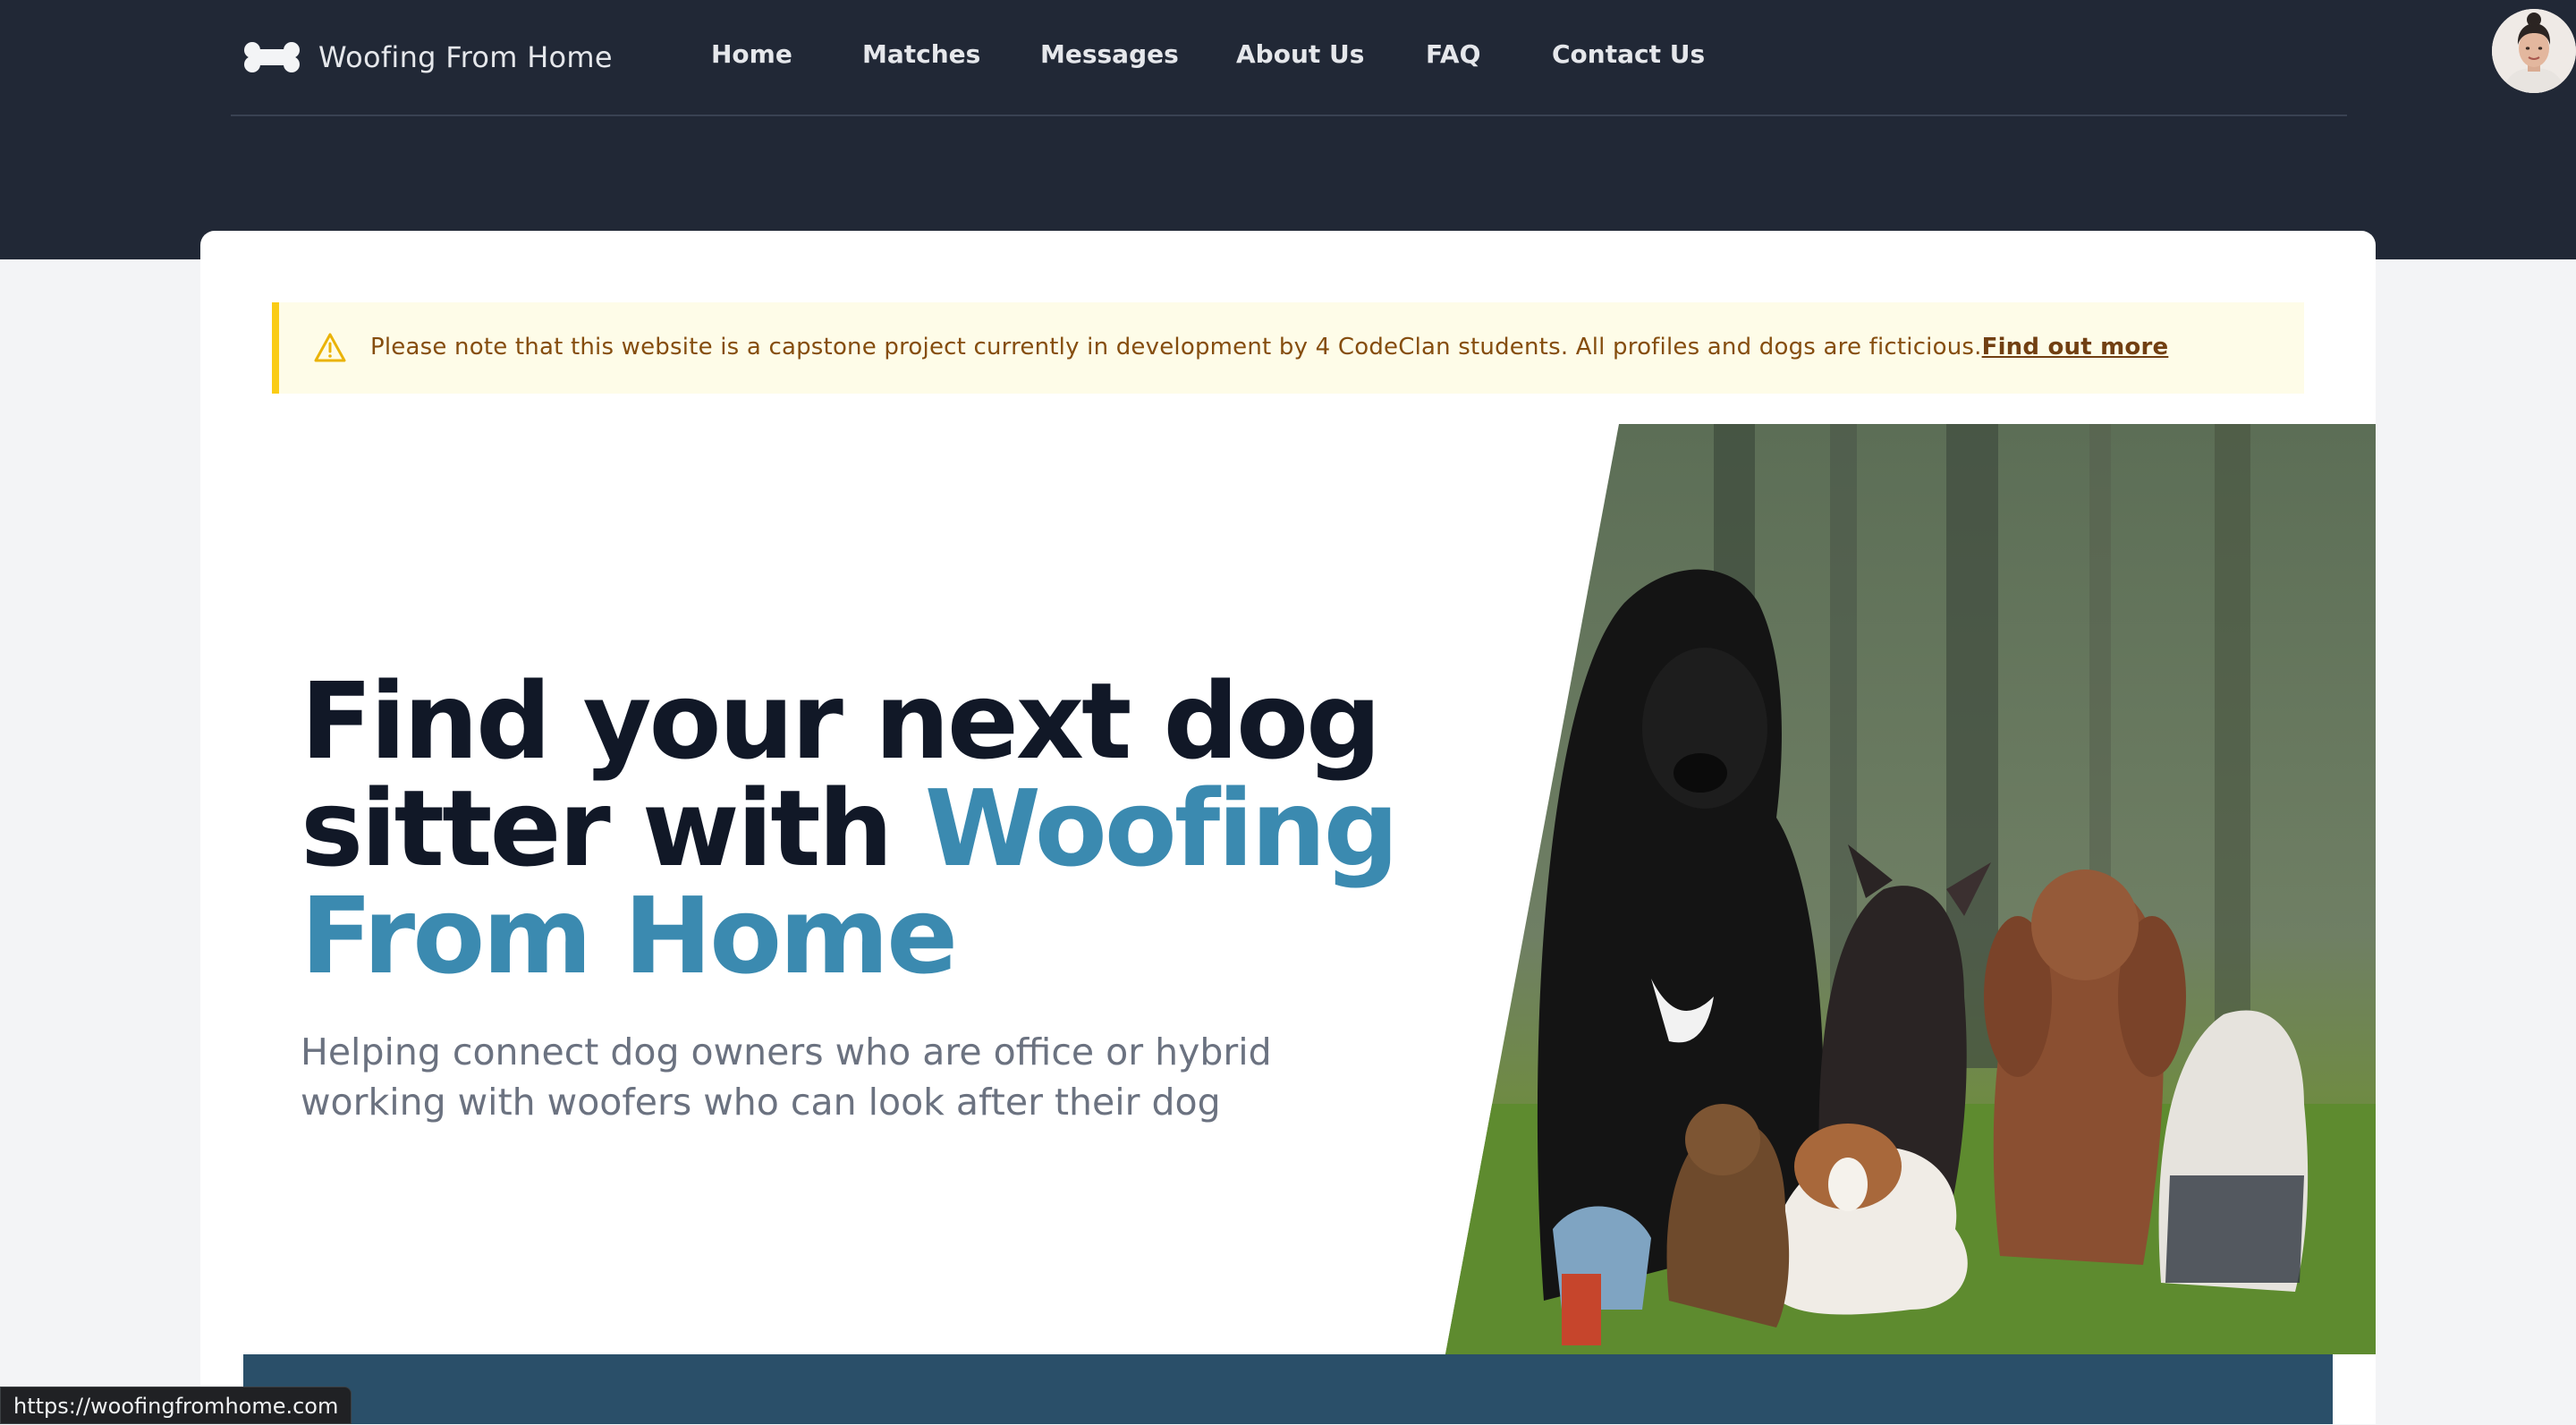  What do you see at coordinates (921, 54) in the screenshot?
I see `nav-matches: Matches` at bounding box center [921, 54].